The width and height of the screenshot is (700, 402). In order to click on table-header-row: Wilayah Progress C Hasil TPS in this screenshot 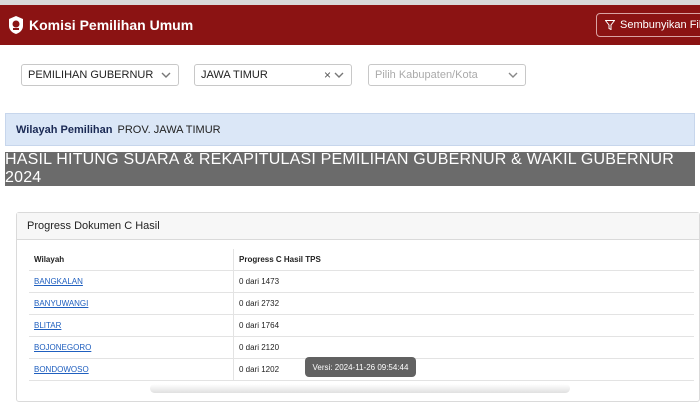, I will do `click(361, 260)`.